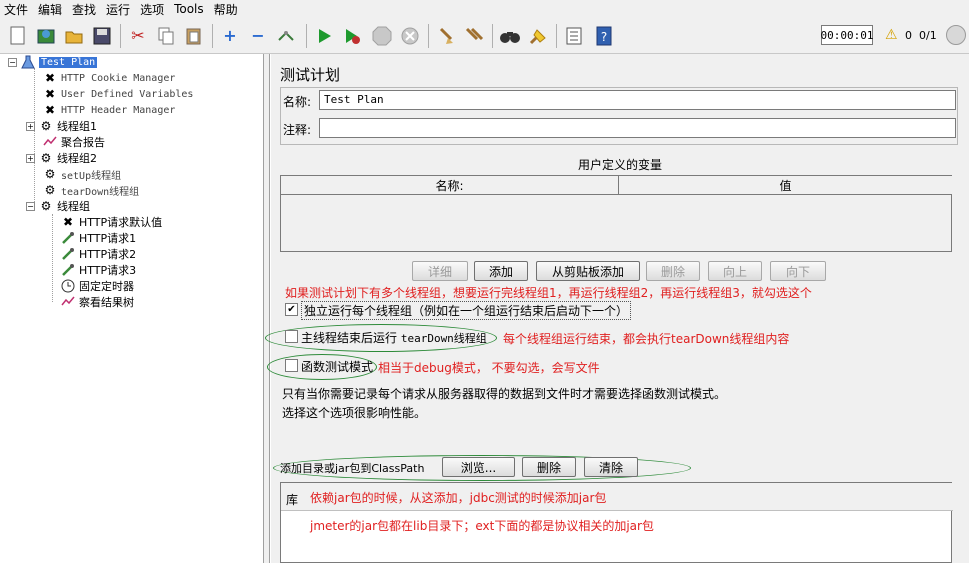  Describe the element at coordinates (382, 36) in the screenshot. I see `stop-icon` at that location.